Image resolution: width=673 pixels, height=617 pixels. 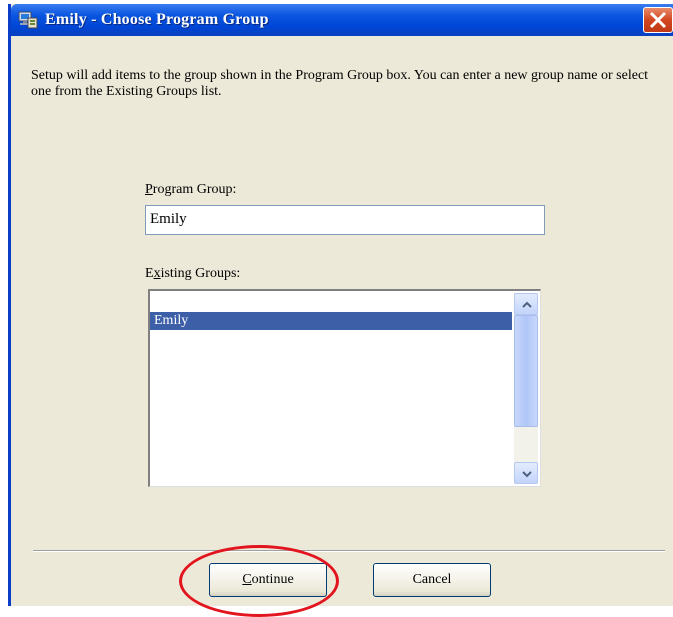 I want to click on window-title: Emily - Choose Program Group, so click(x=157, y=19).